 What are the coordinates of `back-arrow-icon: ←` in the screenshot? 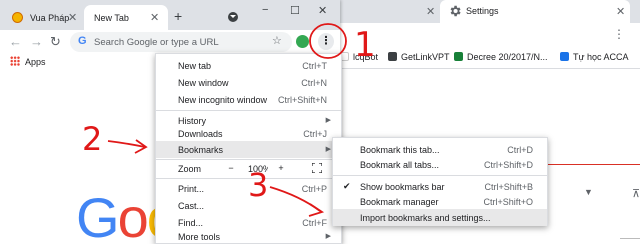 It's located at (15, 41).